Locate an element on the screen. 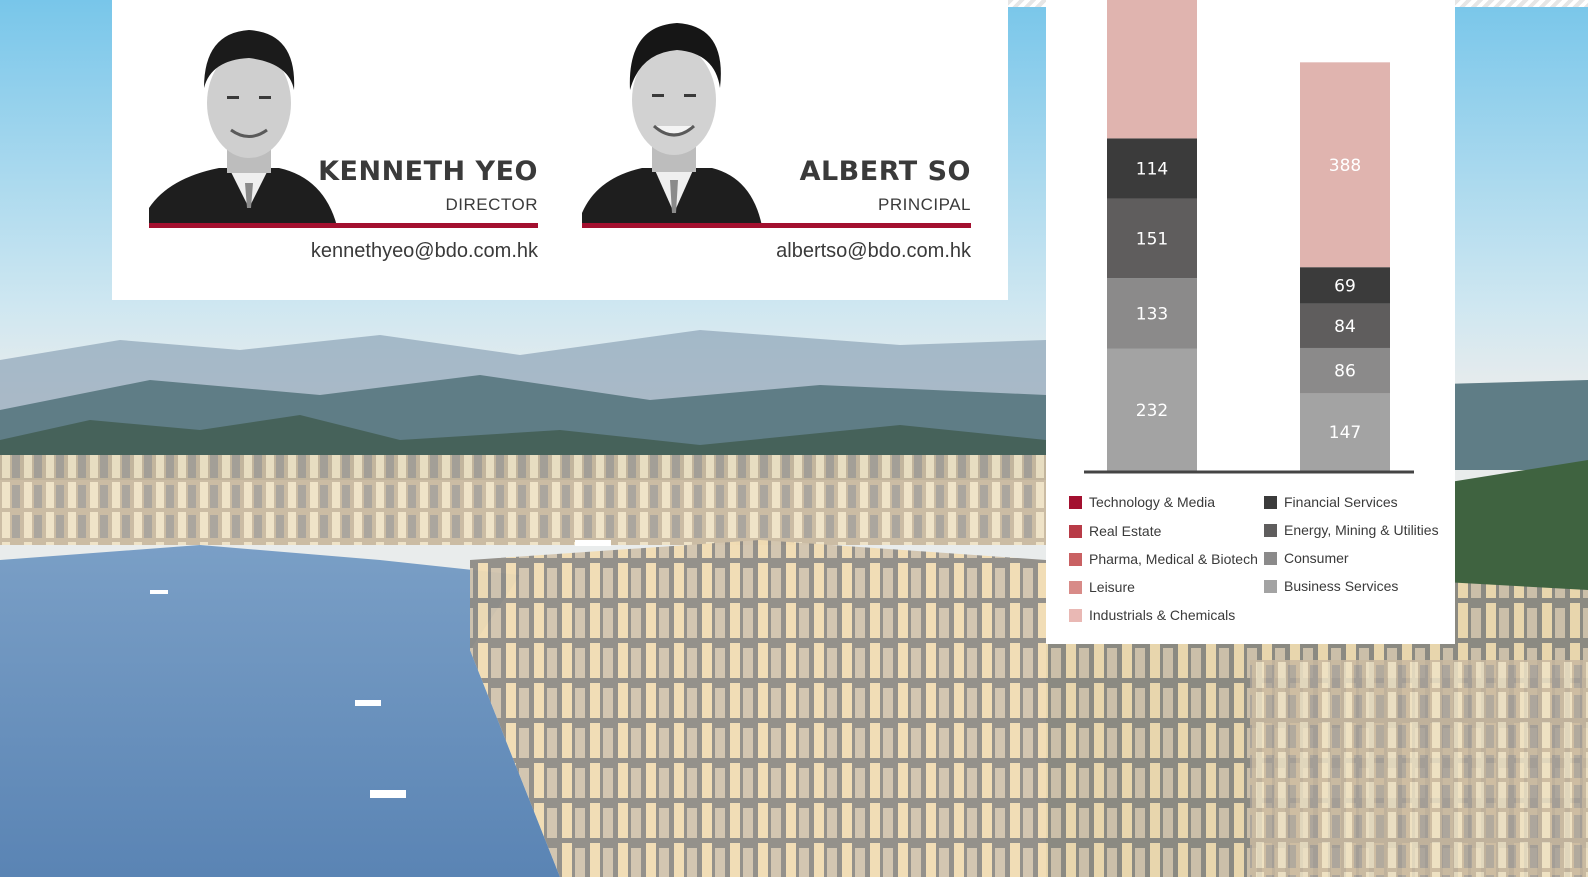  data-label: 151 is located at coordinates (1152, 239).